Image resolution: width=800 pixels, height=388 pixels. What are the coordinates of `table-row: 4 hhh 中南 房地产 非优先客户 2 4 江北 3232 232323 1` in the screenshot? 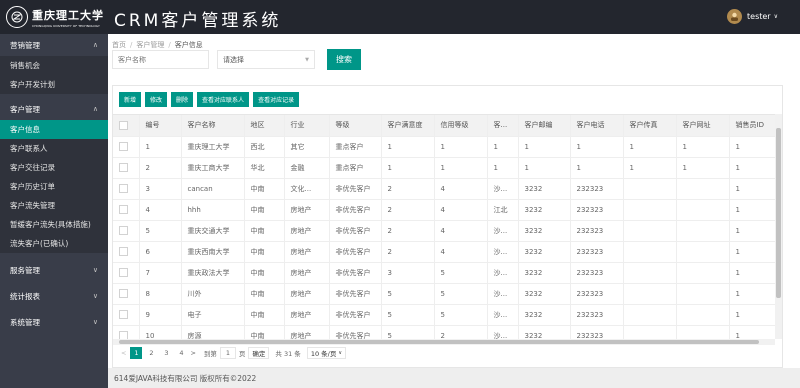 It's located at (447, 210).